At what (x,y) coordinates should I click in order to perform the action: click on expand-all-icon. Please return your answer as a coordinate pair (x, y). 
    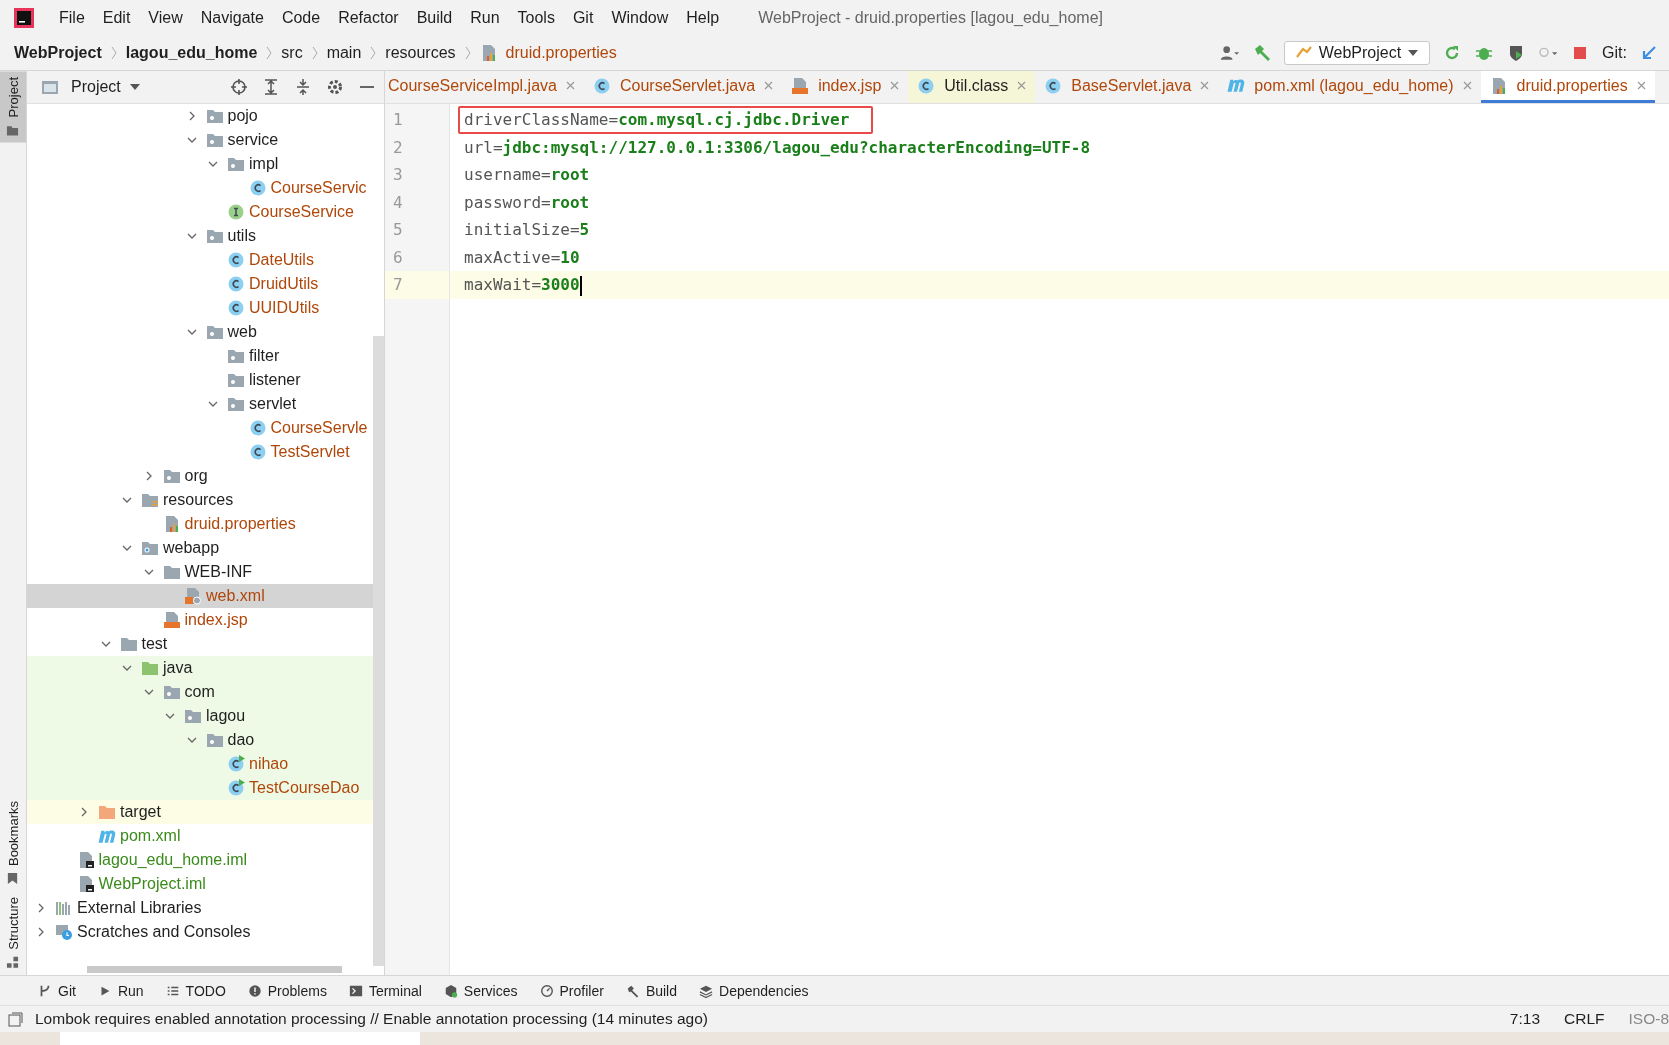
    Looking at the image, I should click on (271, 87).